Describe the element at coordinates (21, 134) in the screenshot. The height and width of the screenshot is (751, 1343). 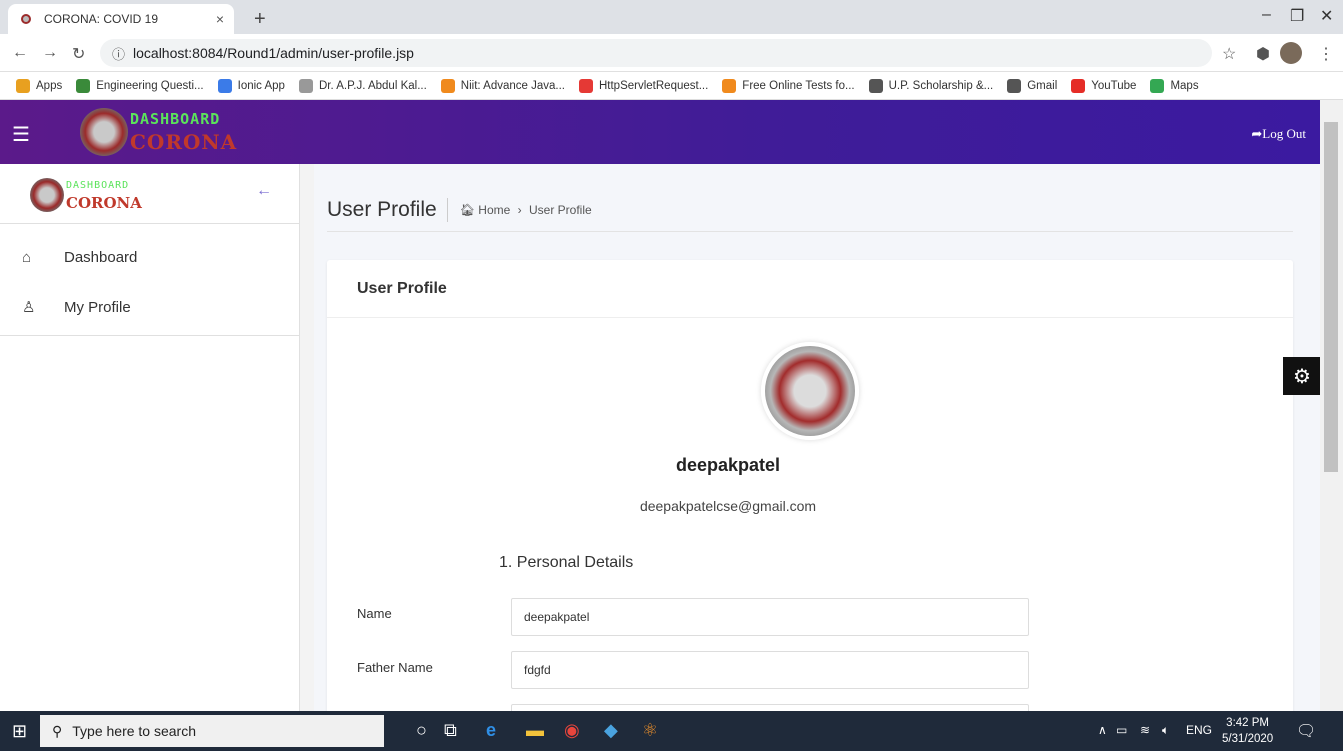
I see `hamburger-menu-icon: ☰` at that location.